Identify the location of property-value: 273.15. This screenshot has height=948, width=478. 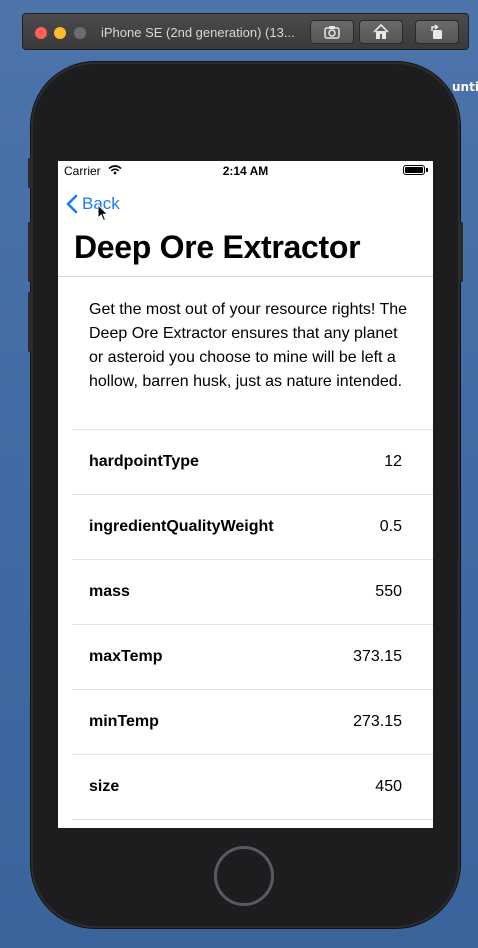
(377, 721).